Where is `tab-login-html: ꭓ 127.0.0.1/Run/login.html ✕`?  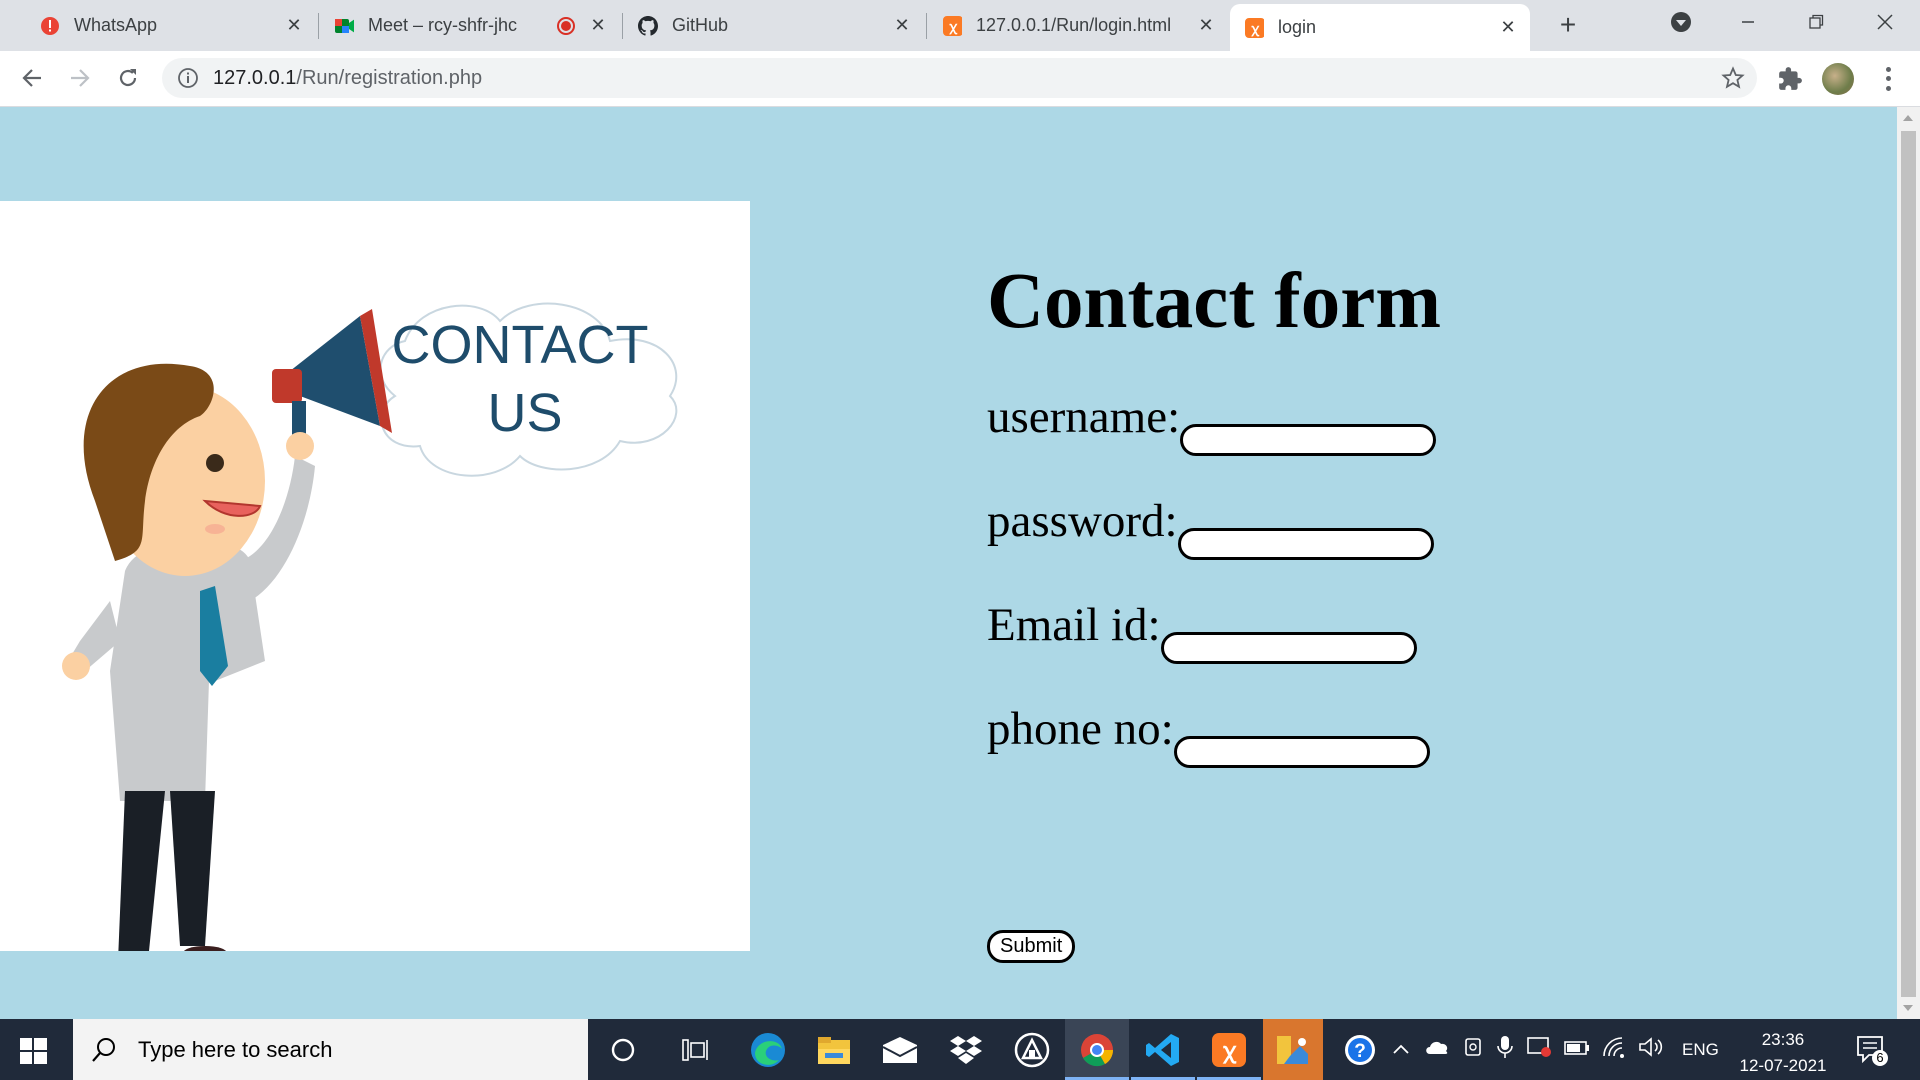
tab-login-html: ꭓ 127.0.0.1/Run/login.html ✕ is located at coordinates (1078, 25).